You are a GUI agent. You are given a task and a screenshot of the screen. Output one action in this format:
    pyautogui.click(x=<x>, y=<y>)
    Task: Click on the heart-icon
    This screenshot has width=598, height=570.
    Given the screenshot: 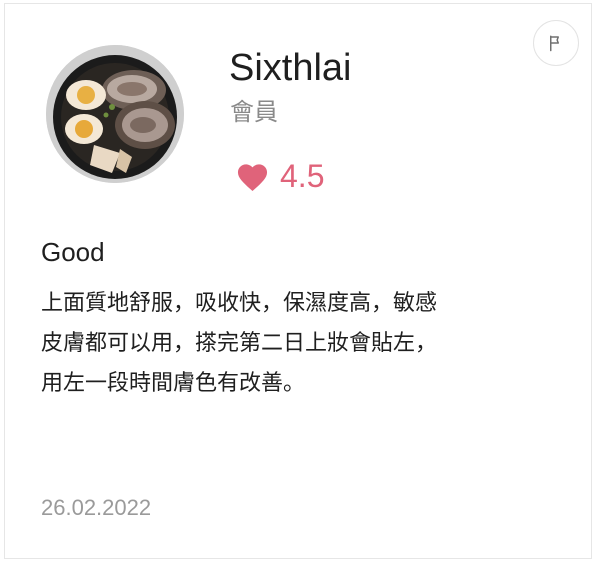 What is the action you would take?
    pyautogui.click(x=252, y=178)
    